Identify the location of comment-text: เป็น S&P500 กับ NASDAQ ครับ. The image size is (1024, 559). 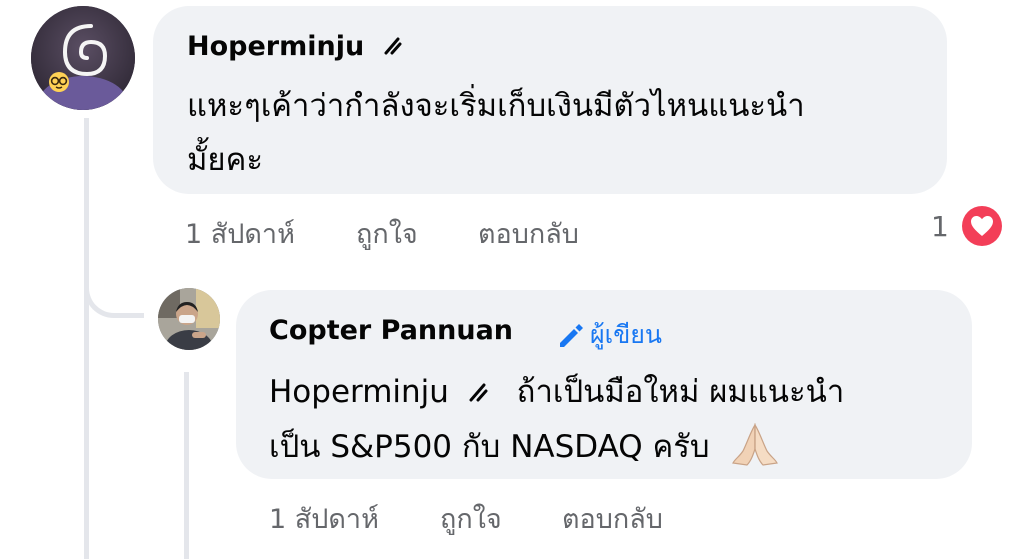
(489, 447).